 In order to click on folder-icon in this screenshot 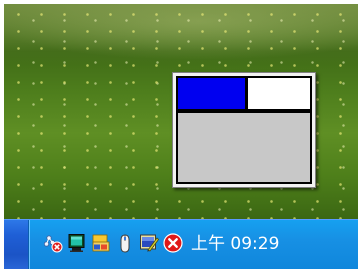, I will do `click(101, 243)`.